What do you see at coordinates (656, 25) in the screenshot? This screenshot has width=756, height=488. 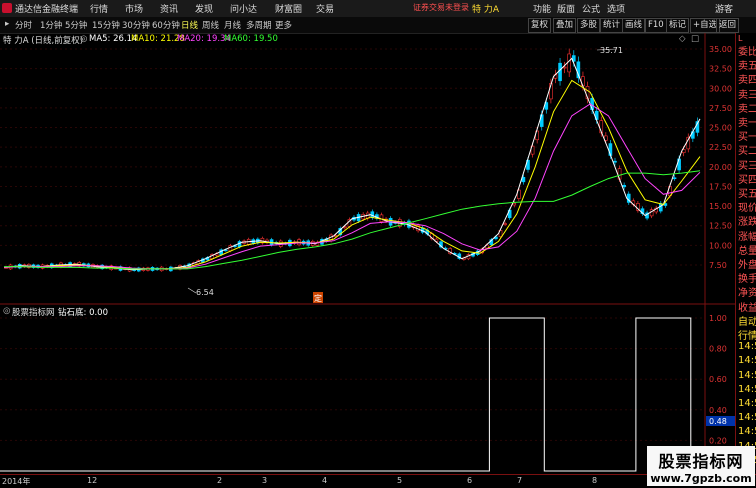 I see `f10-button: F10` at bounding box center [656, 25].